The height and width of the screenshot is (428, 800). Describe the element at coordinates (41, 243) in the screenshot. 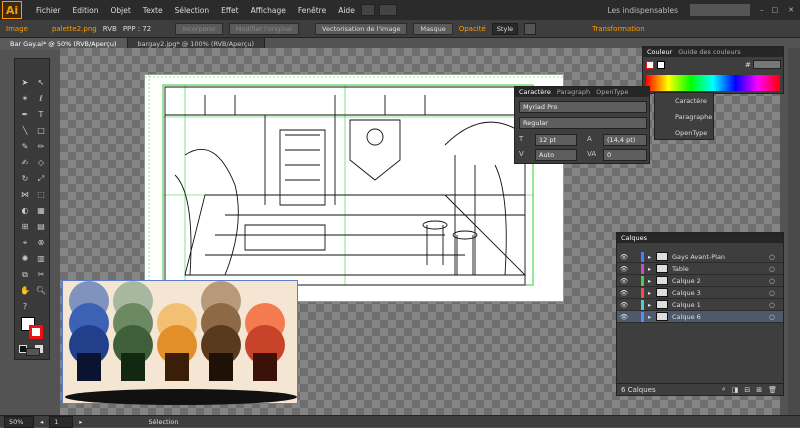

I see `blend-tool-icon: ⊗` at that location.